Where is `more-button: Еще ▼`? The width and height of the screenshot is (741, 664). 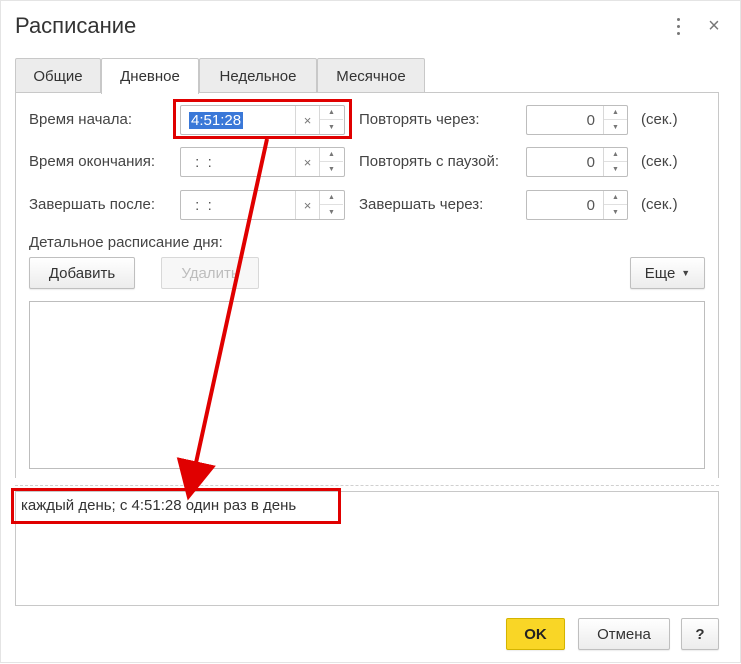 more-button: Еще ▼ is located at coordinates (667, 273).